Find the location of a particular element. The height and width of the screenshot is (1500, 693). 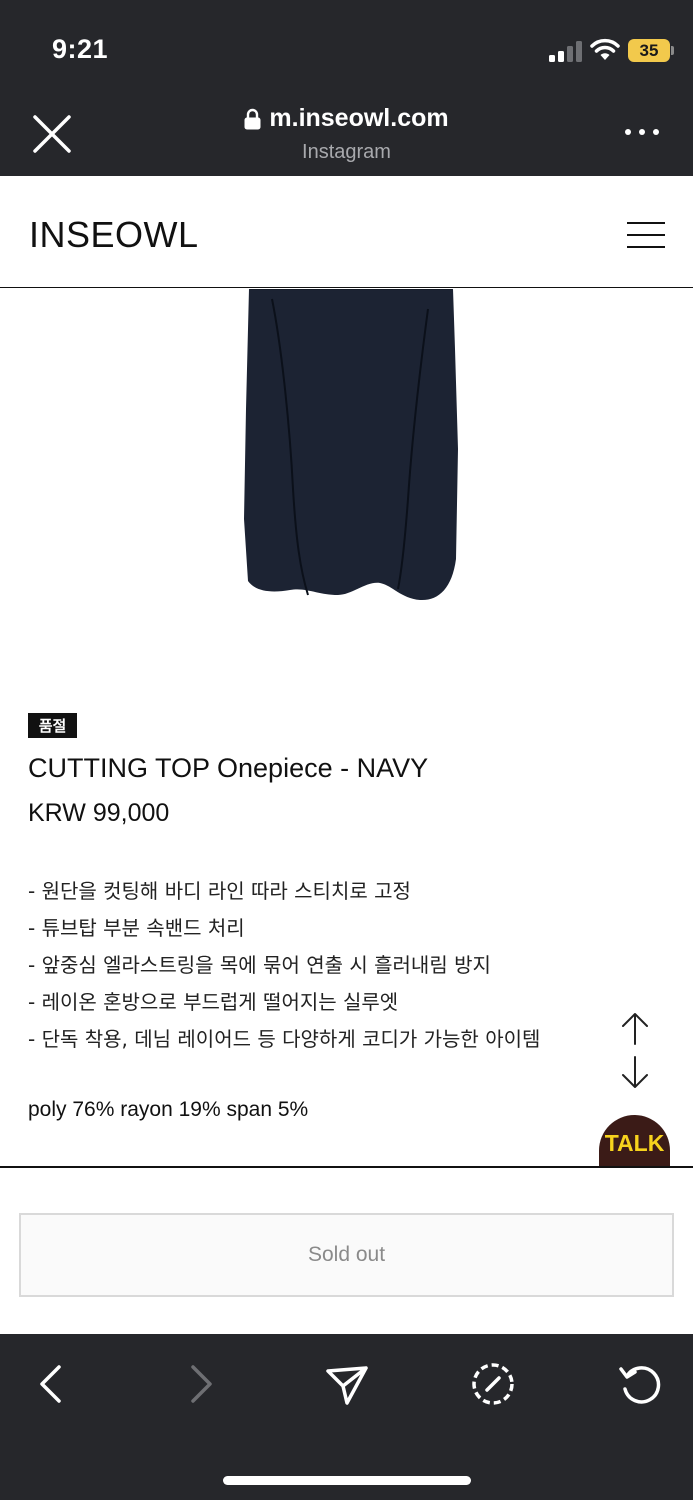

forward-icon is located at coordinates (200, 1384).